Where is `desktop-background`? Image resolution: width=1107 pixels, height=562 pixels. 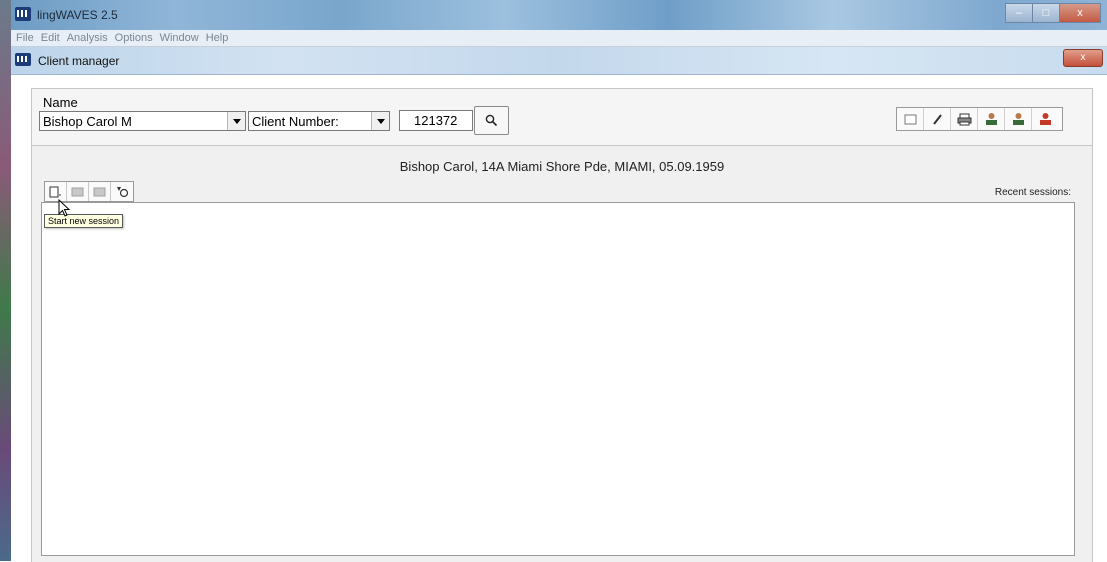
desktop-background is located at coordinates (5, 280).